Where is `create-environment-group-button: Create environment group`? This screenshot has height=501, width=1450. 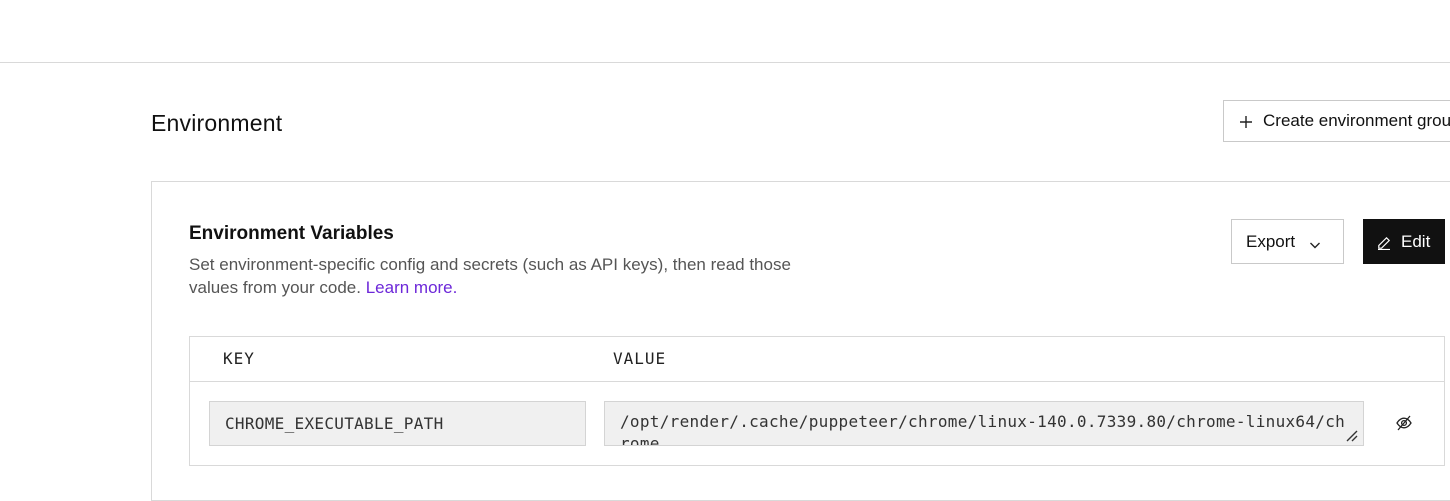
create-environment-group-button: Create environment group is located at coordinates (1336, 121).